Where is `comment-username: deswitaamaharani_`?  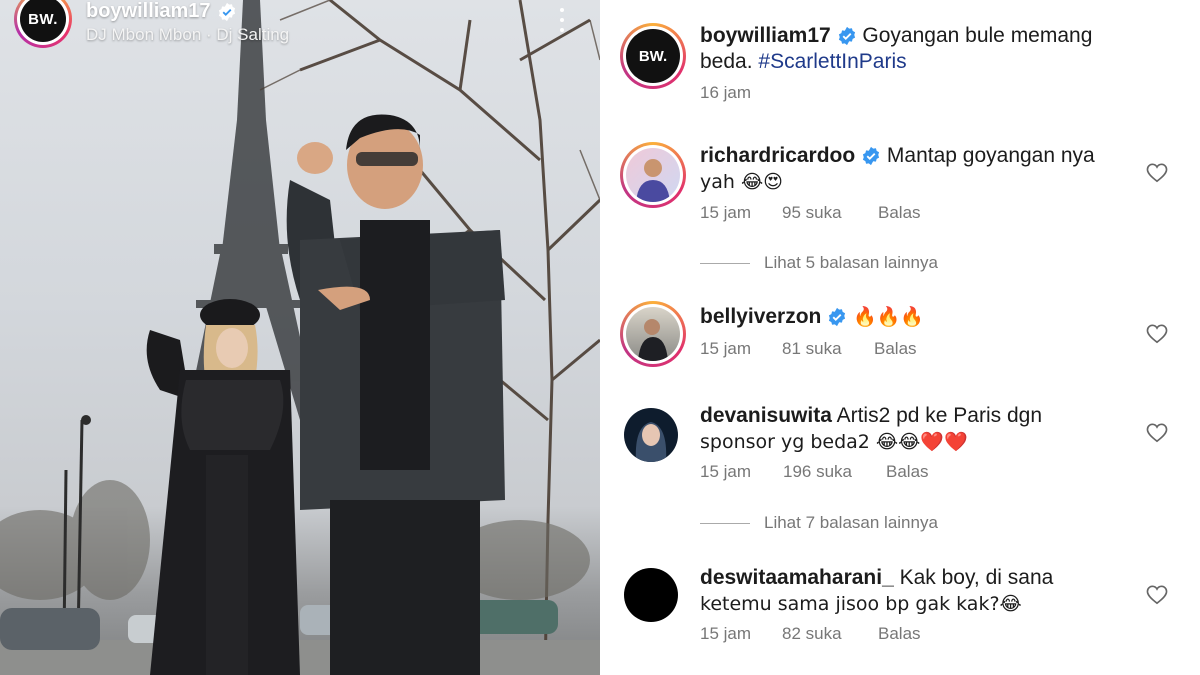 comment-username: deswitaamaharani_ is located at coordinates (797, 577).